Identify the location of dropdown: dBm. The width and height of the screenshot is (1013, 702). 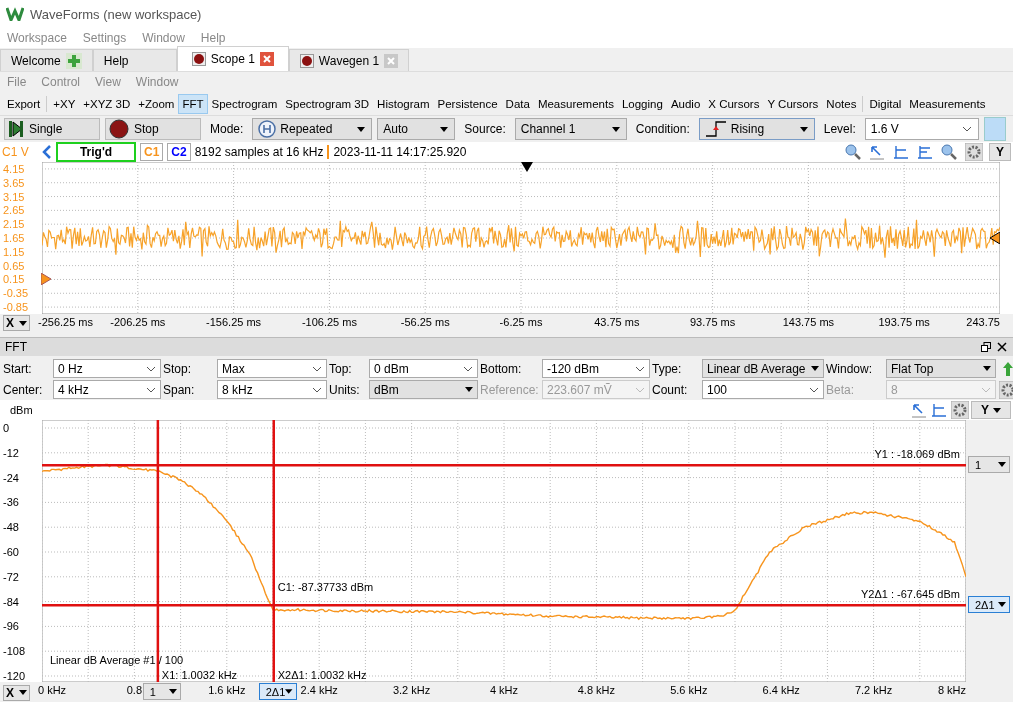
(423, 389).